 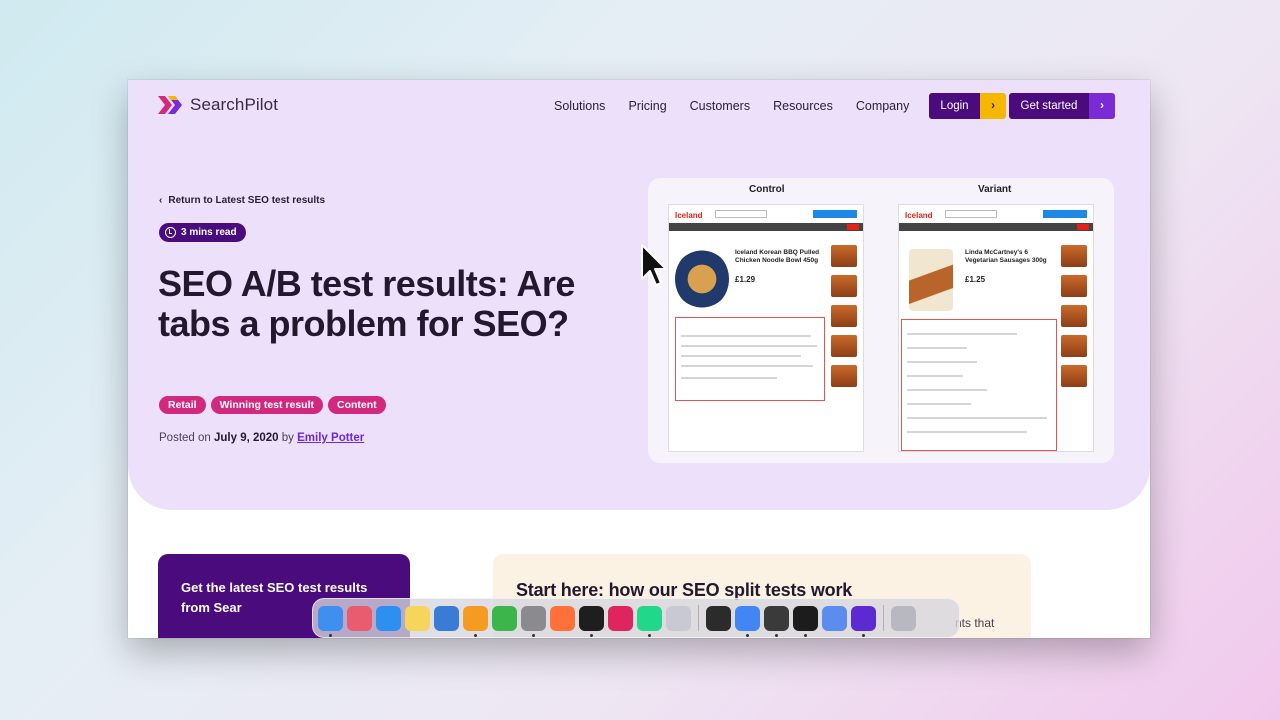 I want to click on get-started-button-label: Get started, so click(x=1049, y=106).